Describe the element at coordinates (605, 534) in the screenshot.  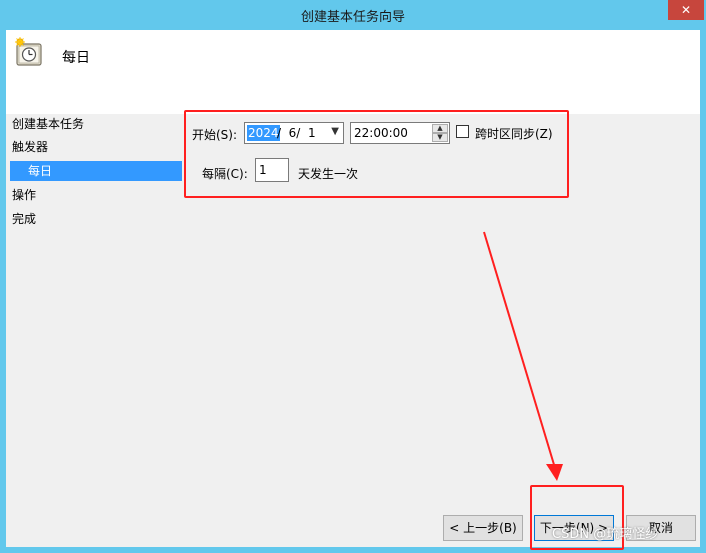
I see `watermark: CSDN @琉璃怪纱` at that location.